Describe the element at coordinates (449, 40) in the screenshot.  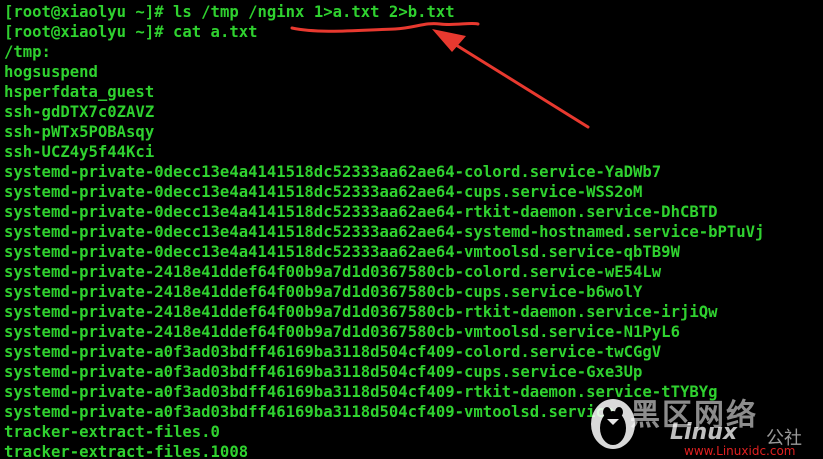
I see `arrowhead-icon` at that location.